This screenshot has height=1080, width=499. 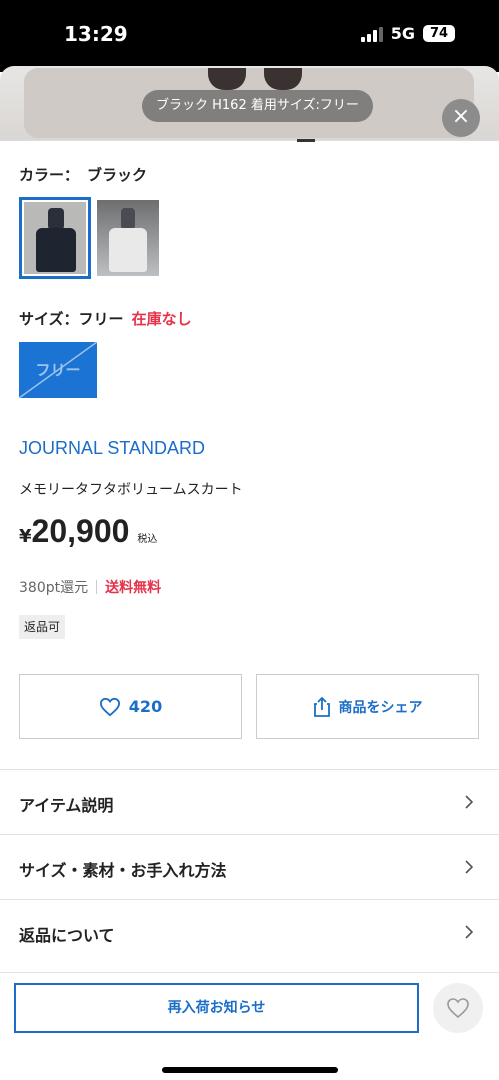 I want to click on stock-status: 在庫なし, so click(x=161, y=319).